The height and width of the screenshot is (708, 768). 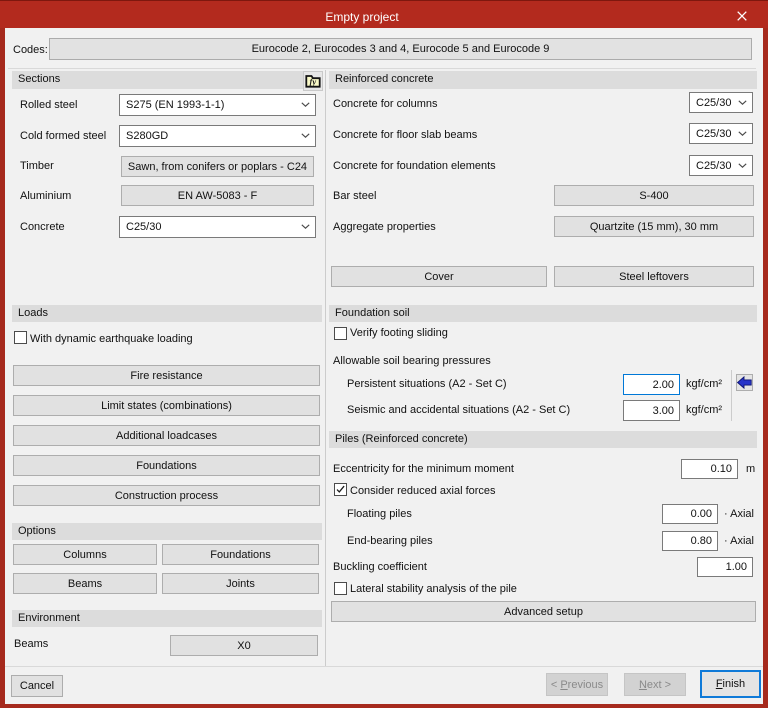 What do you see at coordinates (313, 82) in the screenshot?
I see `svg-text: fy` at bounding box center [313, 82].